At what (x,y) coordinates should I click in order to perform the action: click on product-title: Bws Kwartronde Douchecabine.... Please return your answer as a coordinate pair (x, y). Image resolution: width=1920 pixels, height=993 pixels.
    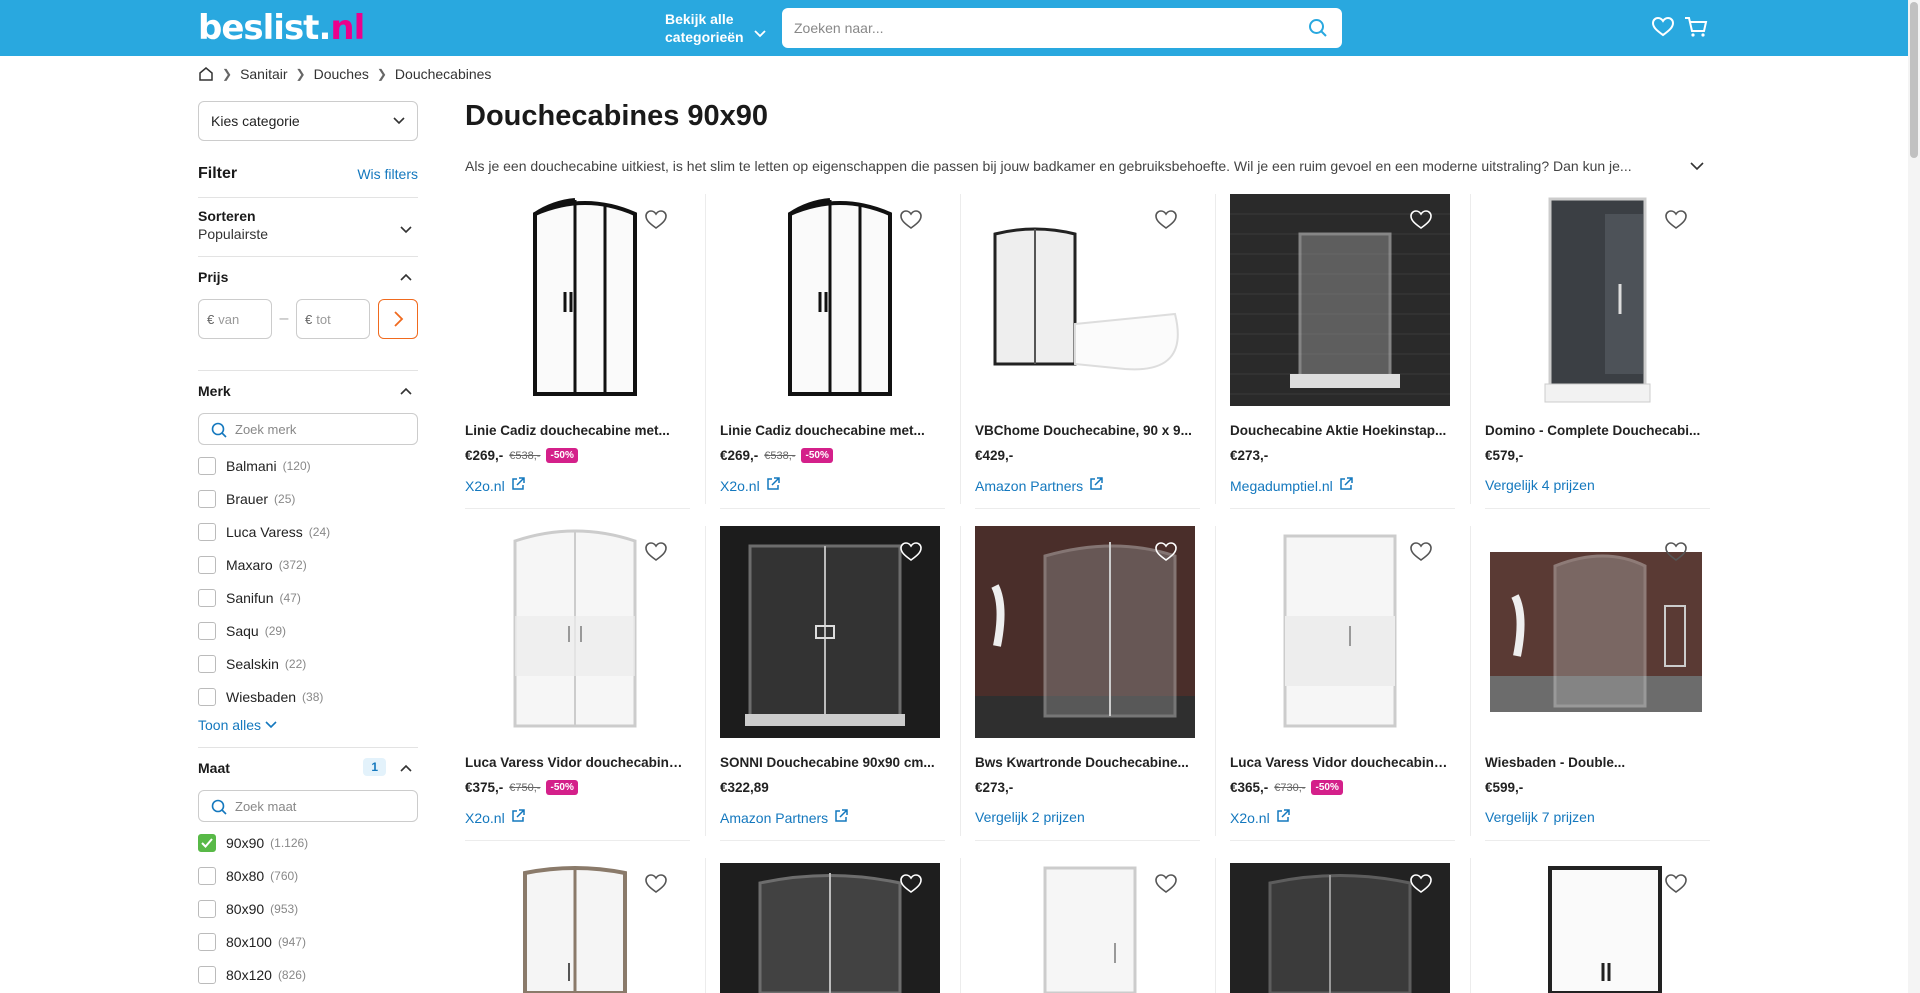
    Looking at the image, I should click on (1085, 762).